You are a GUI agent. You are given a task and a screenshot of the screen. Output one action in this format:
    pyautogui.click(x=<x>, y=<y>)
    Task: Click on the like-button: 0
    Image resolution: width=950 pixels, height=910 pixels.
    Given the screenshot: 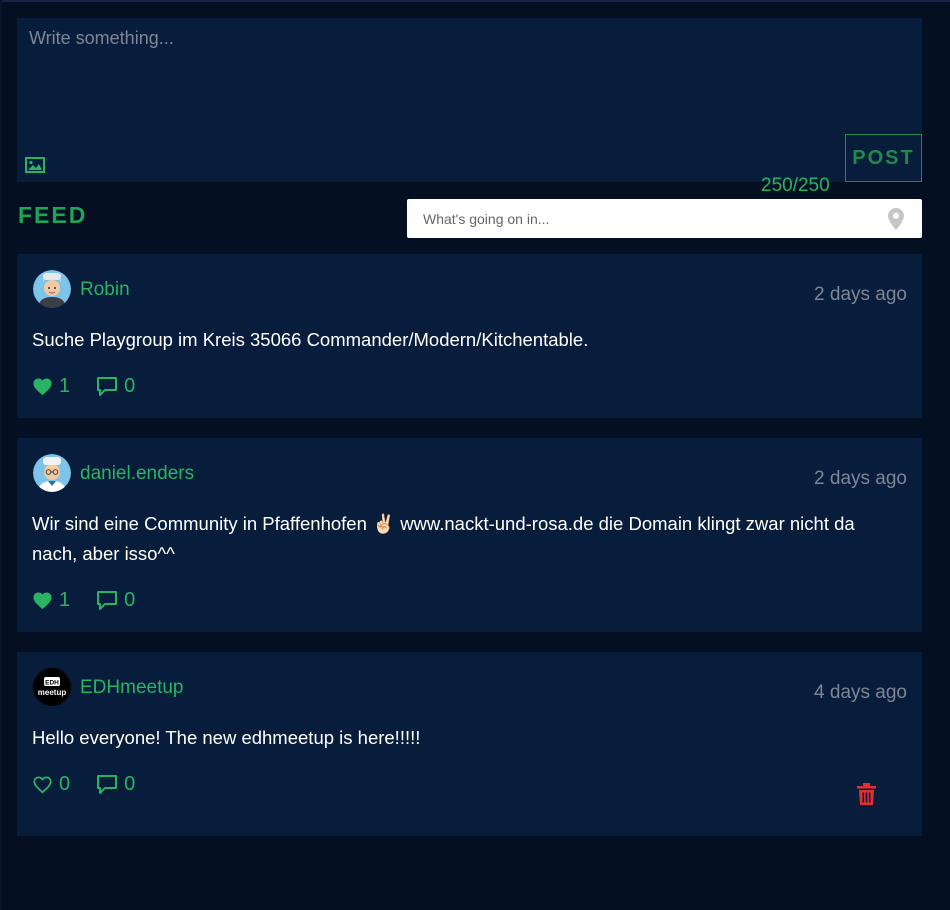 What is the action you would take?
    pyautogui.click(x=51, y=784)
    